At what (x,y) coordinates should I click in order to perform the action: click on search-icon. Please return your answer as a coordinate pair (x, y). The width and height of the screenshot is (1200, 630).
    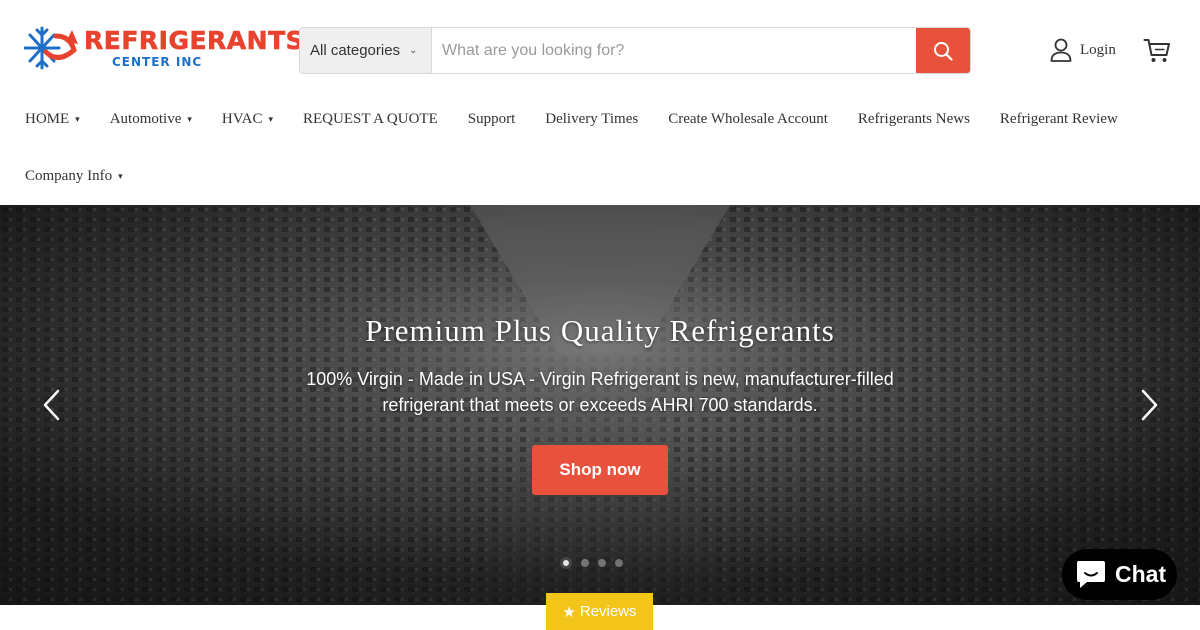
    Looking at the image, I should click on (943, 51).